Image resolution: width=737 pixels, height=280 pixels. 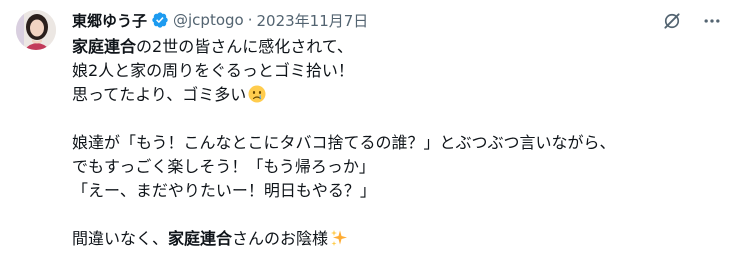 What do you see at coordinates (208, 20) in the screenshot?
I see `author-handle: @jcptogo` at bounding box center [208, 20].